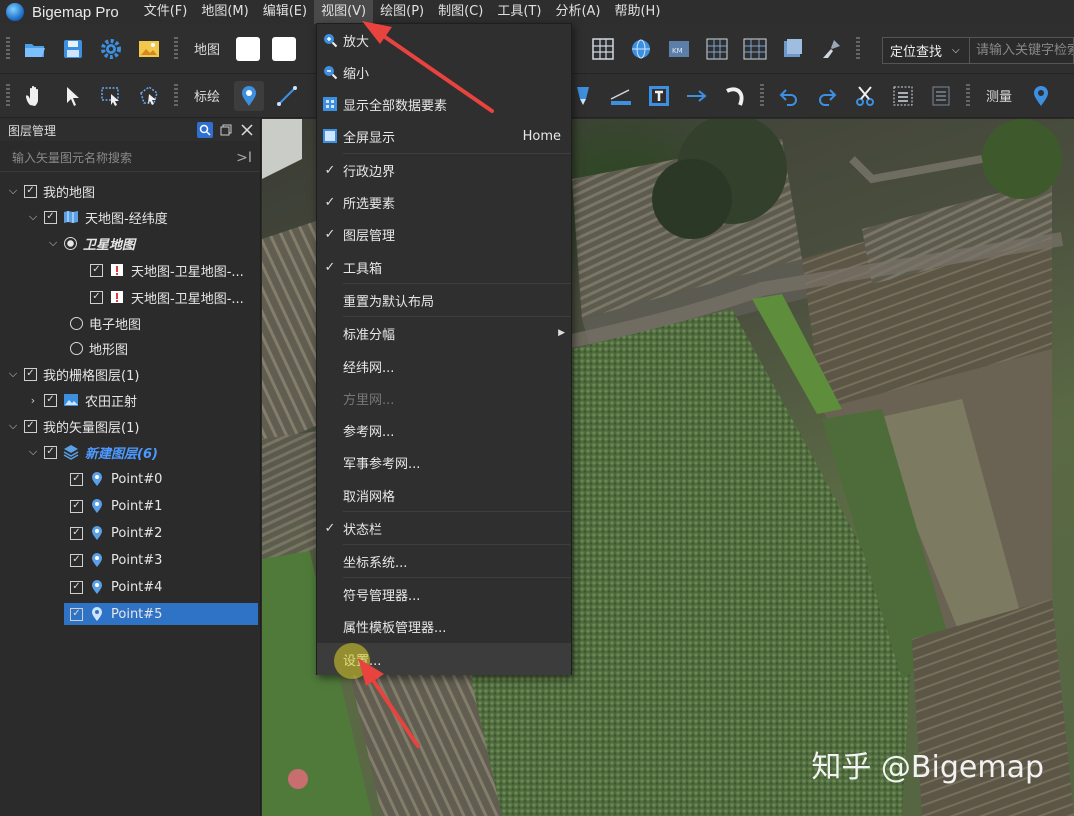  Describe the element at coordinates (205, 130) in the screenshot. I see `search-icon` at that location.